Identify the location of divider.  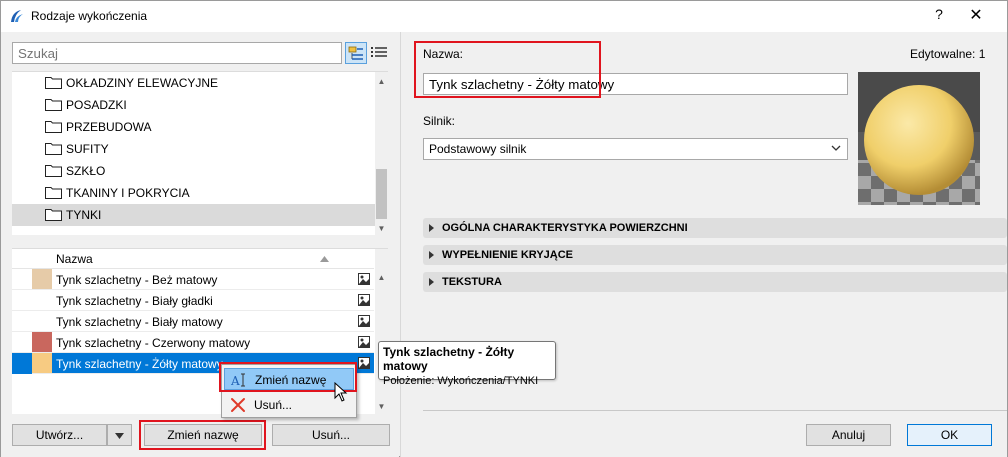
(715, 410).